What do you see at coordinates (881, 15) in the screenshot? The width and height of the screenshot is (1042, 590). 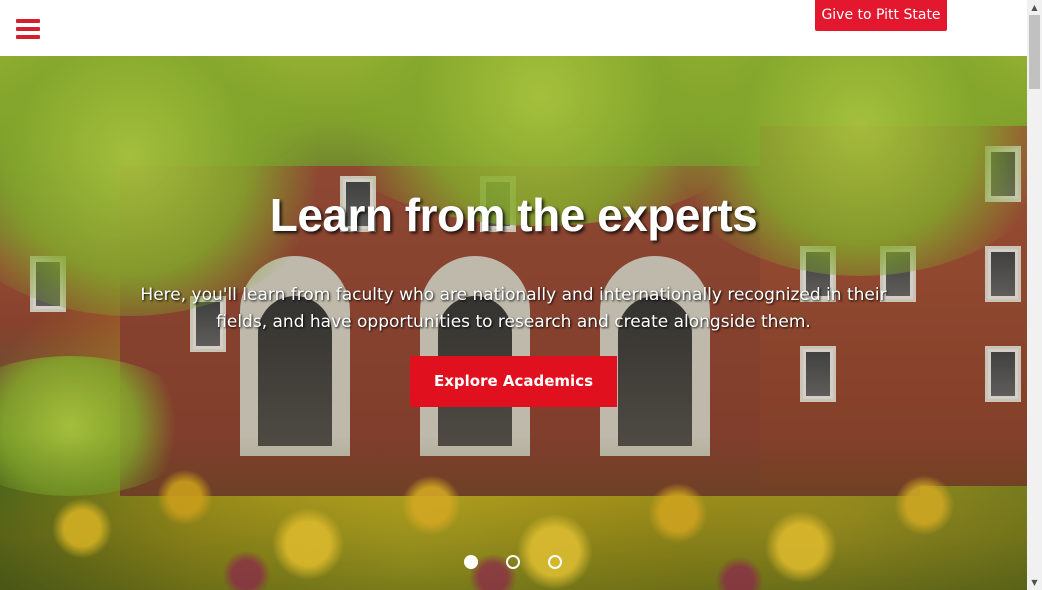 I see `give-button: Give to Pitt State` at bounding box center [881, 15].